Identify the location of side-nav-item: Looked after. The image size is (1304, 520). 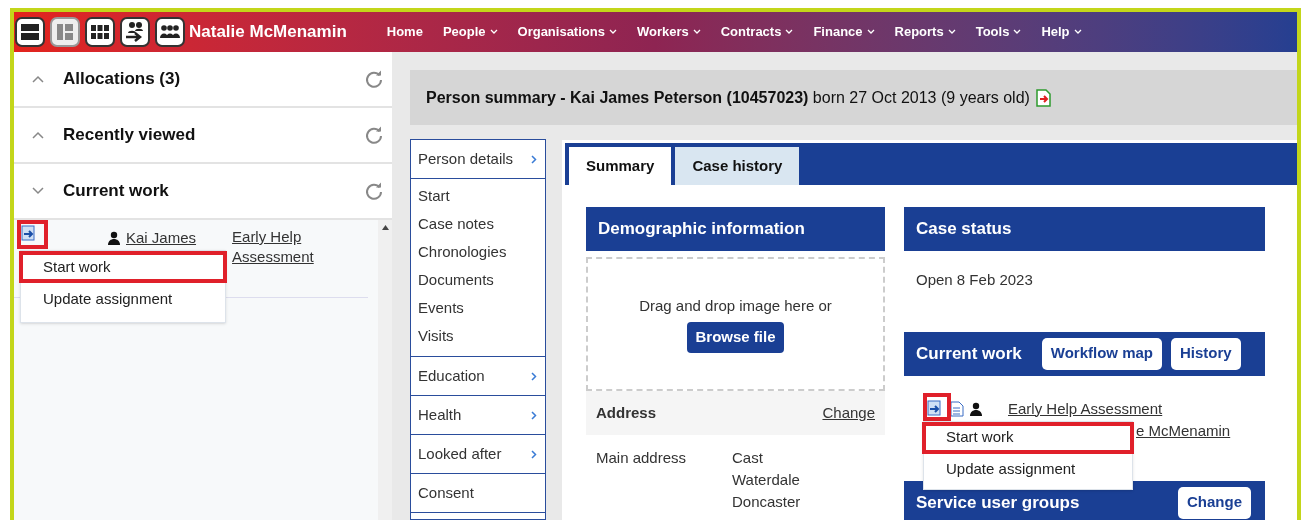
(478, 454).